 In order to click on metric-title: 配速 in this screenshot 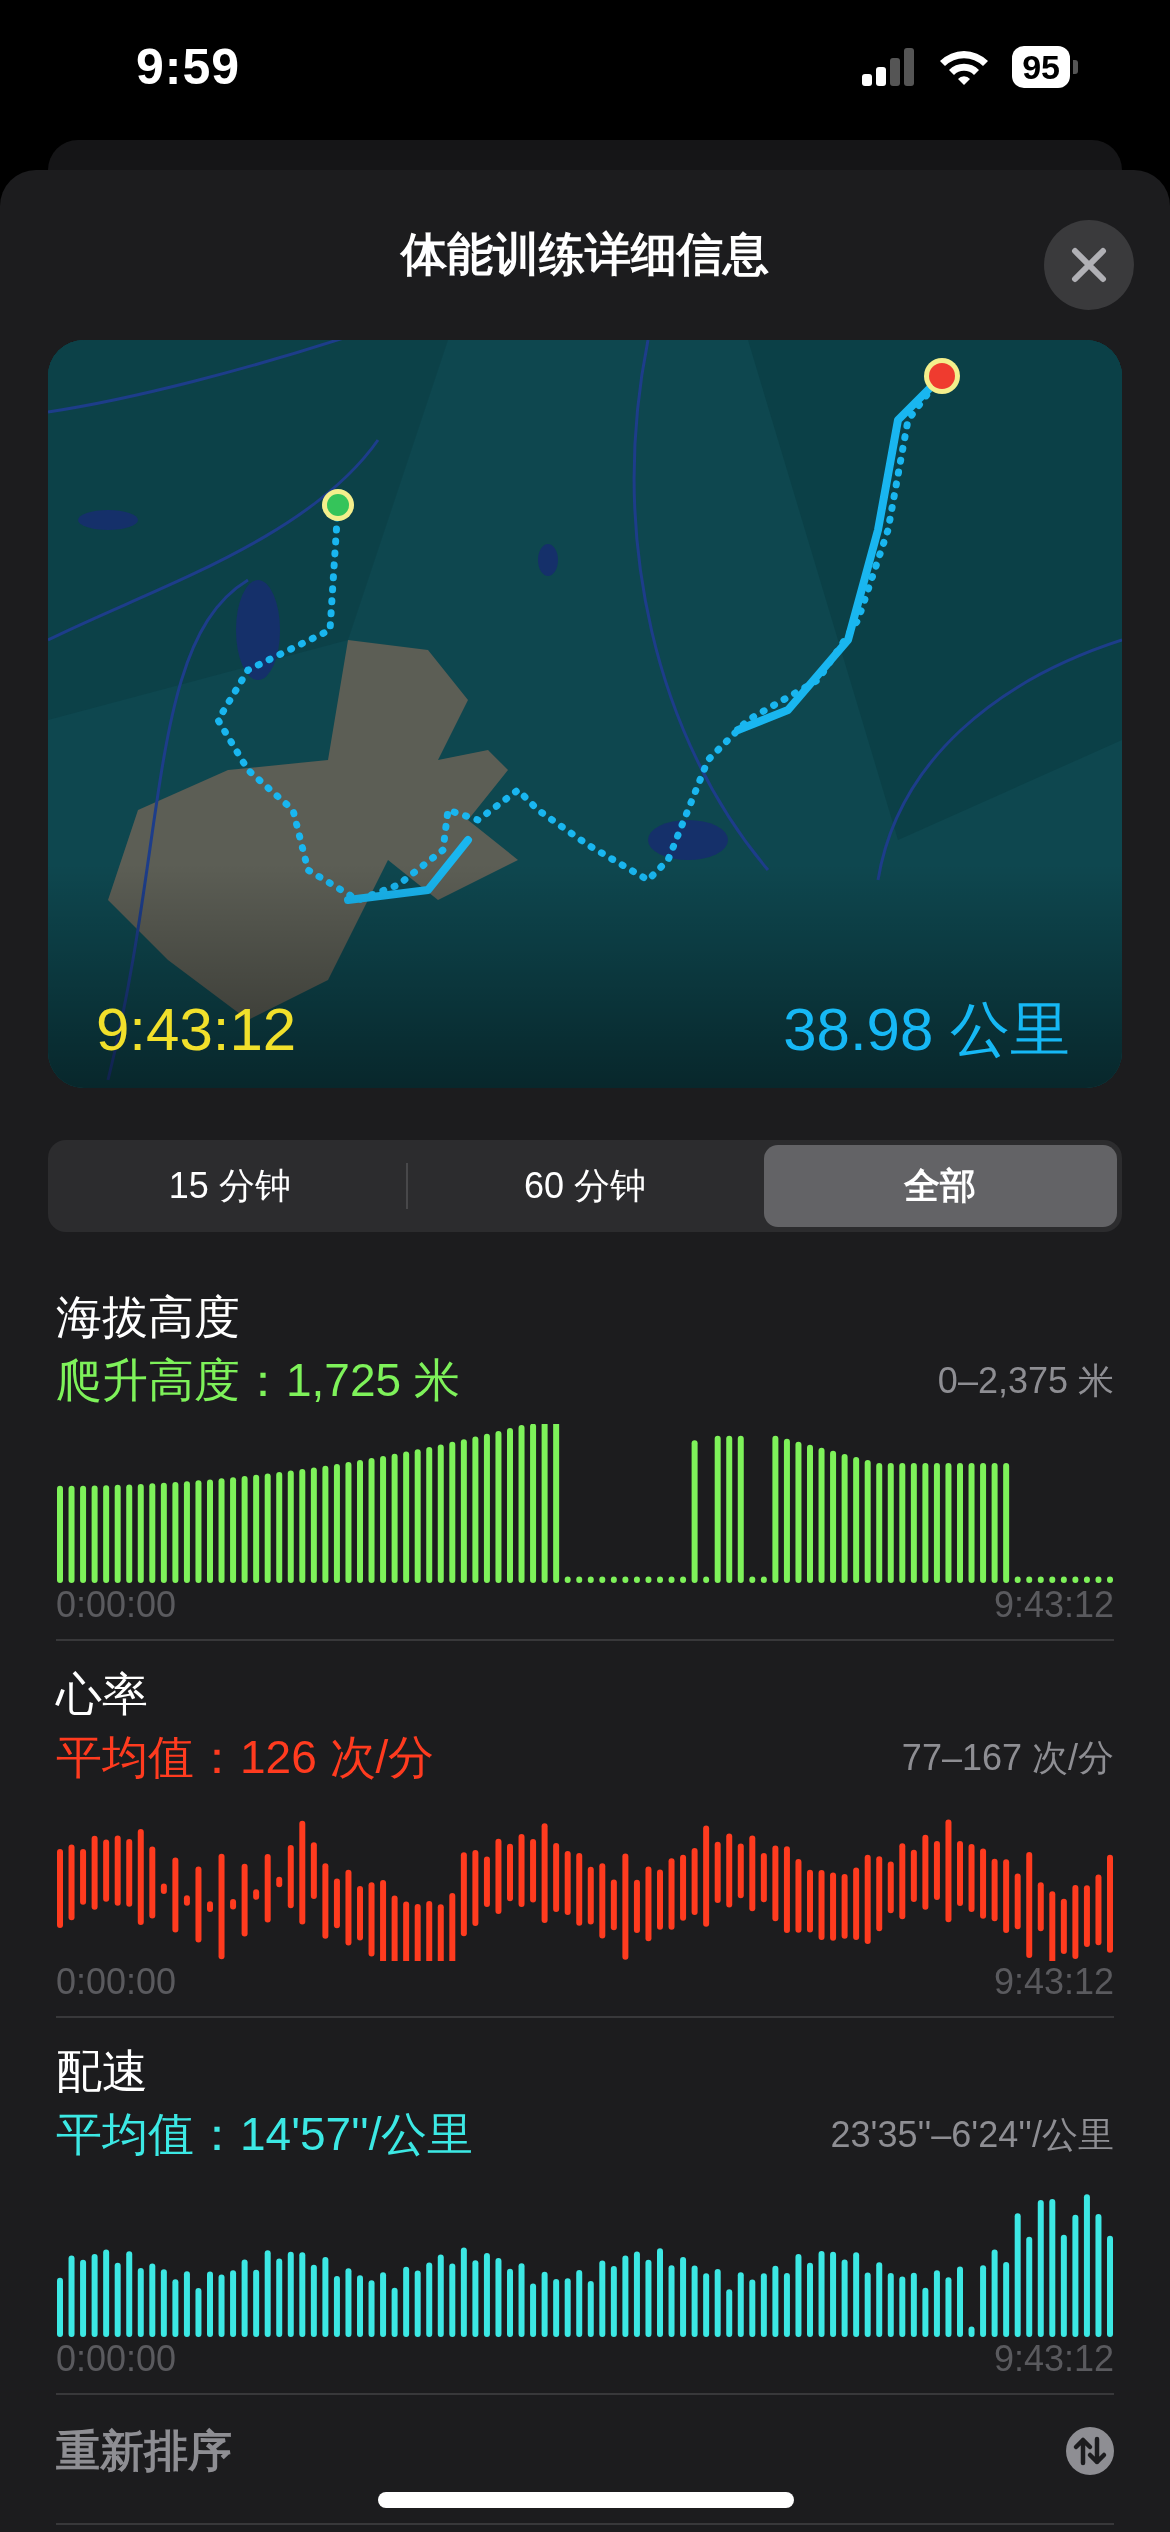, I will do `click(102, 2071)`.